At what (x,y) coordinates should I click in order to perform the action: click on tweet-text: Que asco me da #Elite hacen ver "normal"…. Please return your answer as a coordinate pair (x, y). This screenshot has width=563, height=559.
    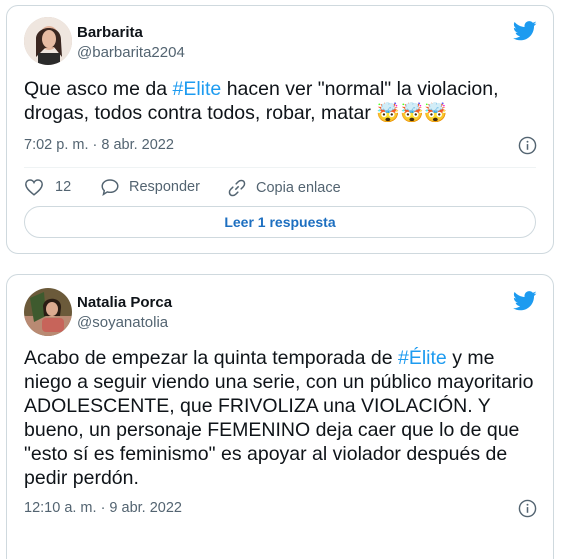
    Looking at the image, I should click on (281, 101).